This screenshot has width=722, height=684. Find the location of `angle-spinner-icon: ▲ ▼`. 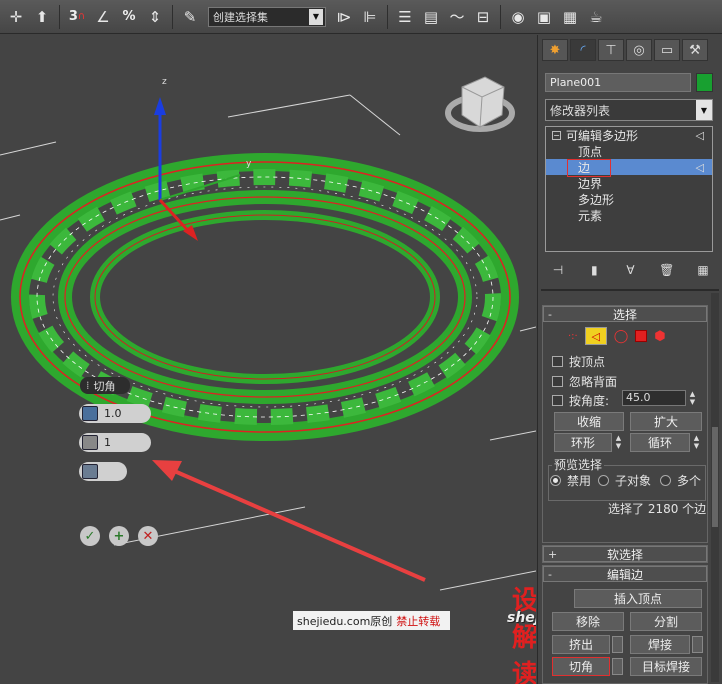

angle-spinner-icon: ▲ ▼ is located at coordinates (692, 398).